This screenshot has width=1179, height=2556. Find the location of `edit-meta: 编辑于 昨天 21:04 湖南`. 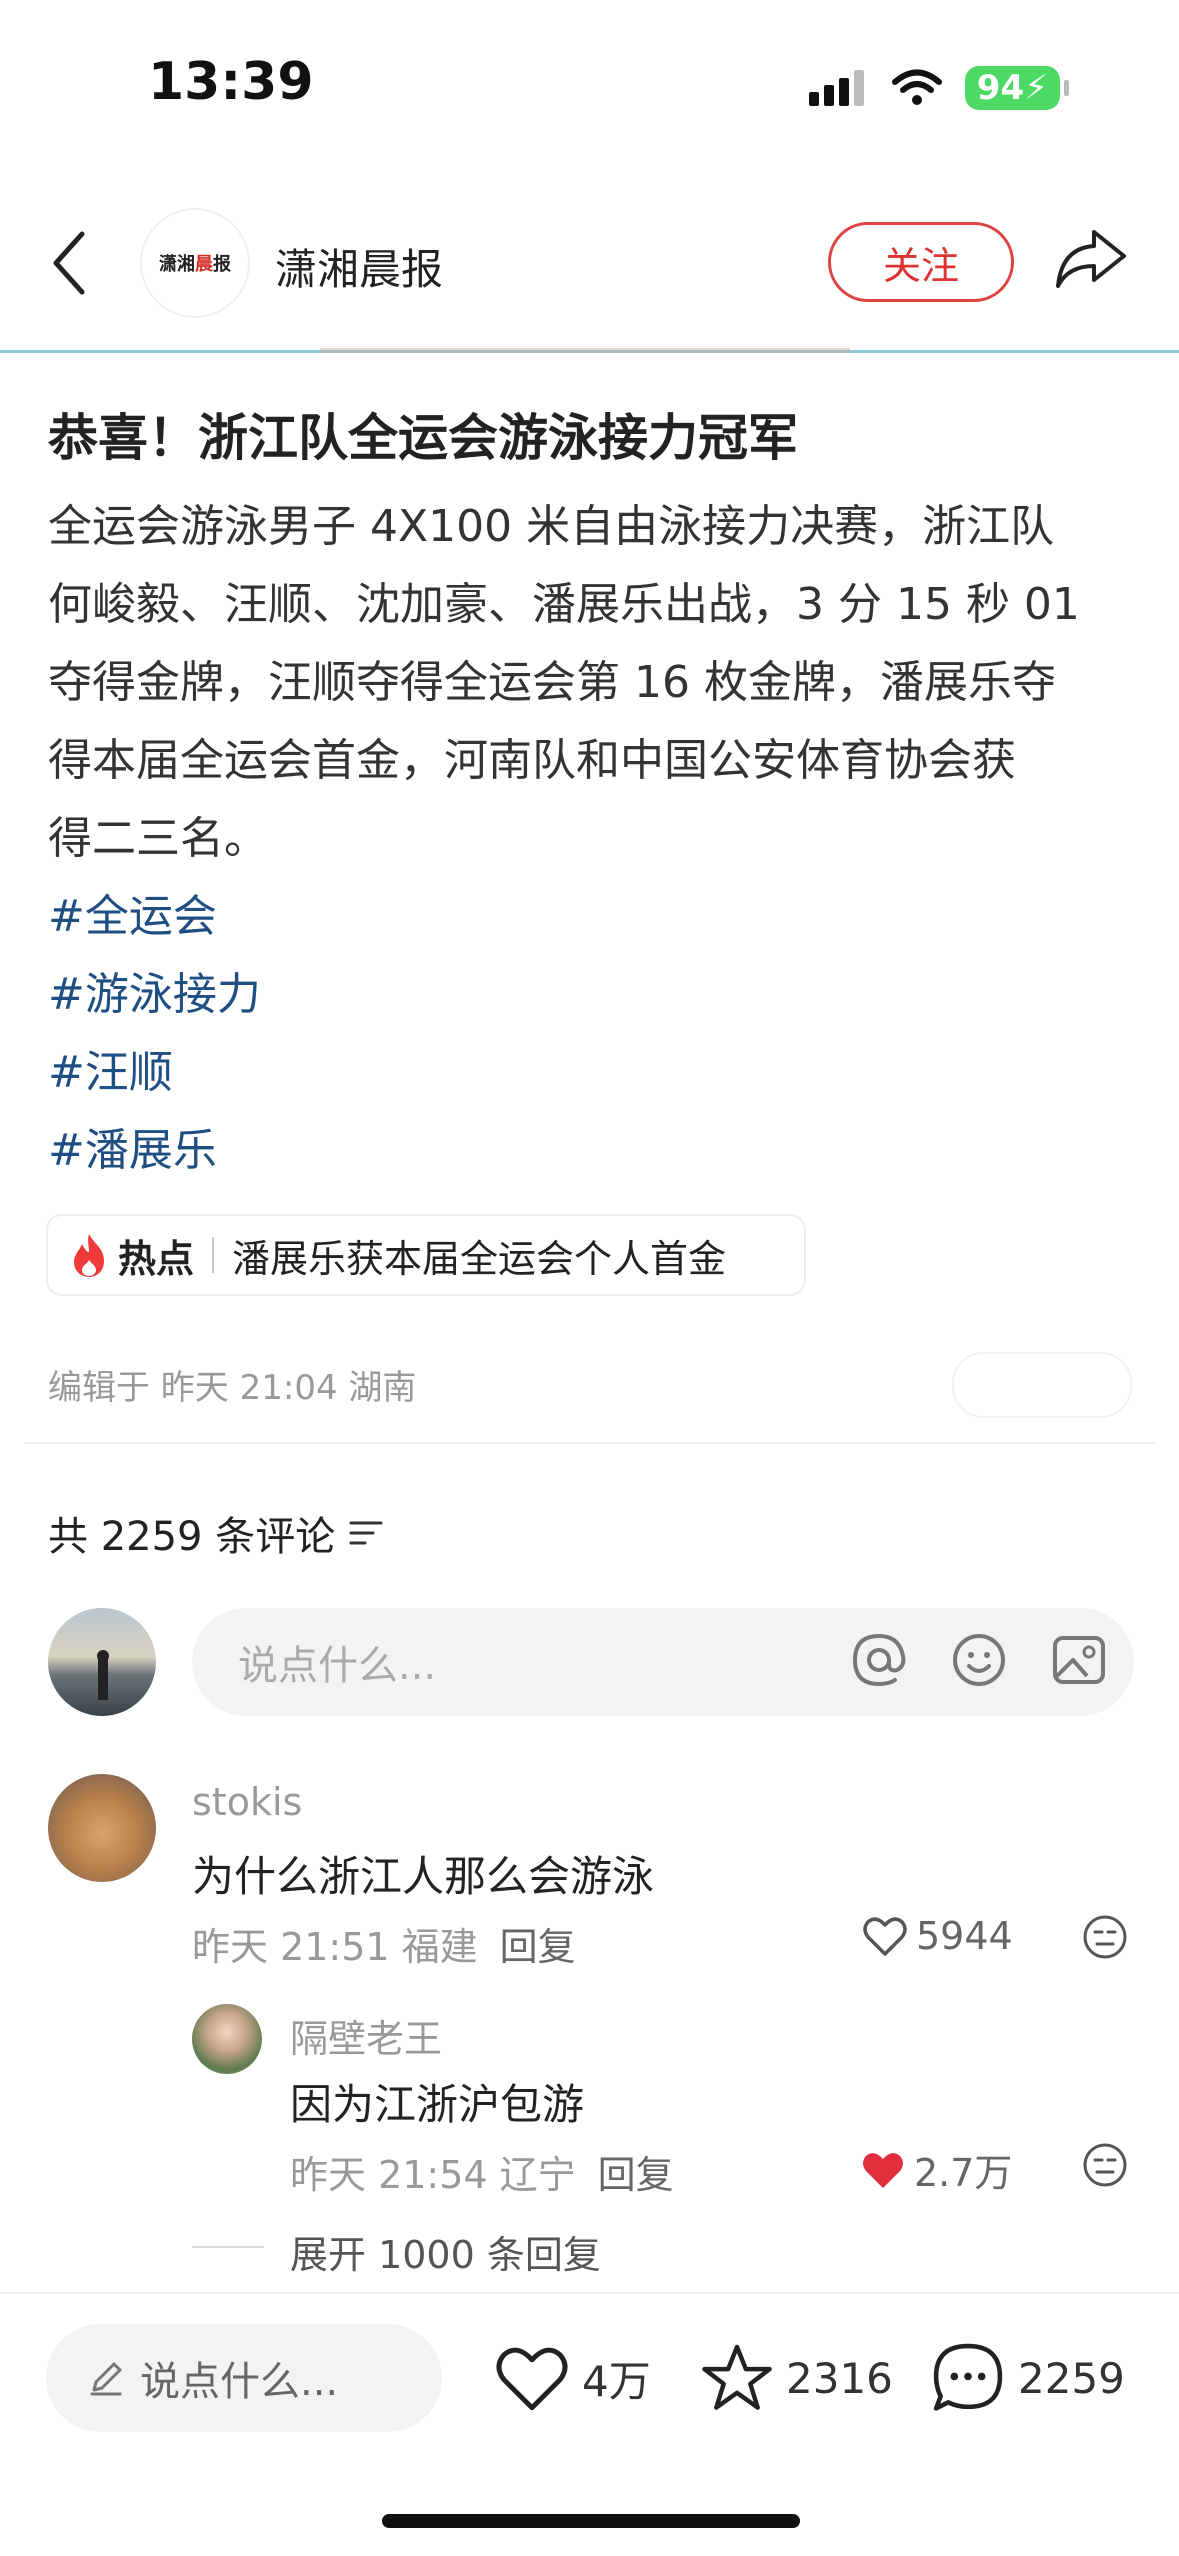

edit-meta: 编辑于 昨天 21:04 湖南 is located at coordinates (232, 1388).